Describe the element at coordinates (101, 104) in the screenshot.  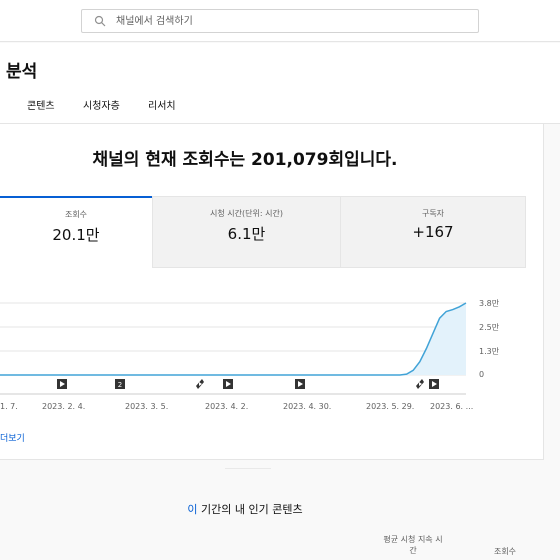
I see `tab-audience: 시청자층` at that location.